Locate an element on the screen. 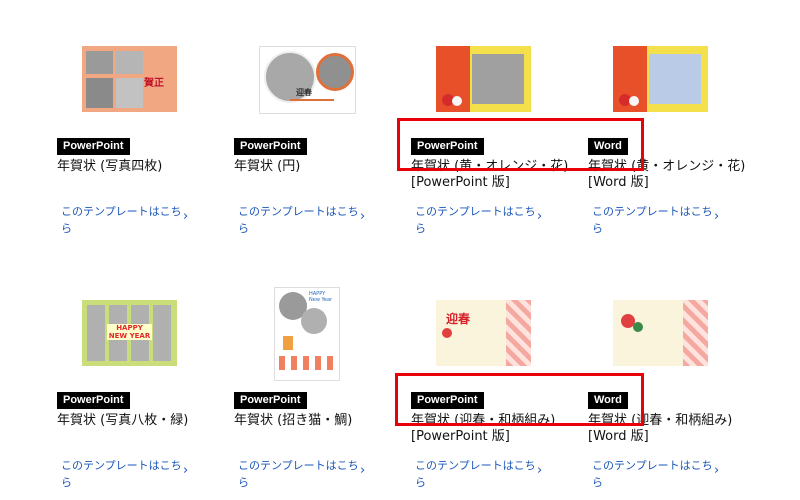 This screenshot has height=500, width=800. template-thumbnail: HAPPY NEW YEAR is located at coordinates (129, 333).